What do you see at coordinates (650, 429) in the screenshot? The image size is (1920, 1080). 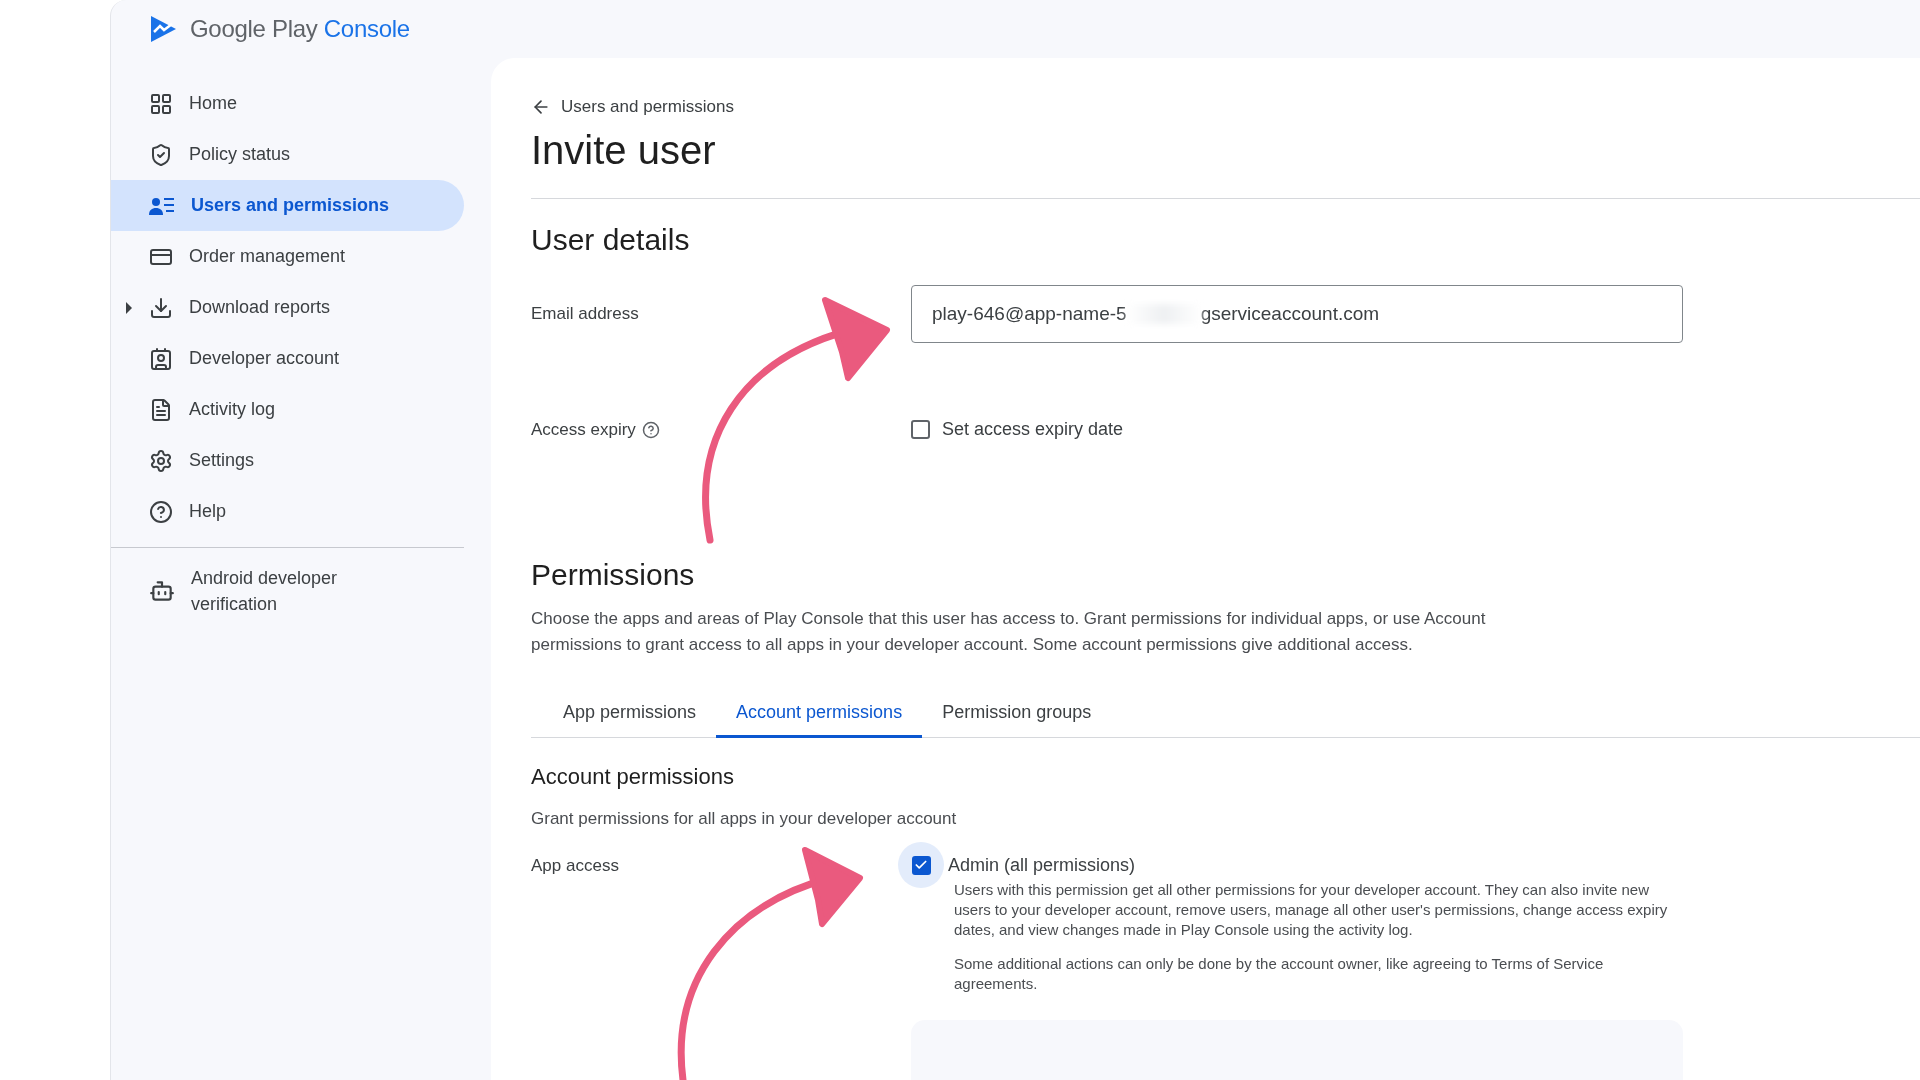 I see `help-icon` at bounding box center [650, 429].